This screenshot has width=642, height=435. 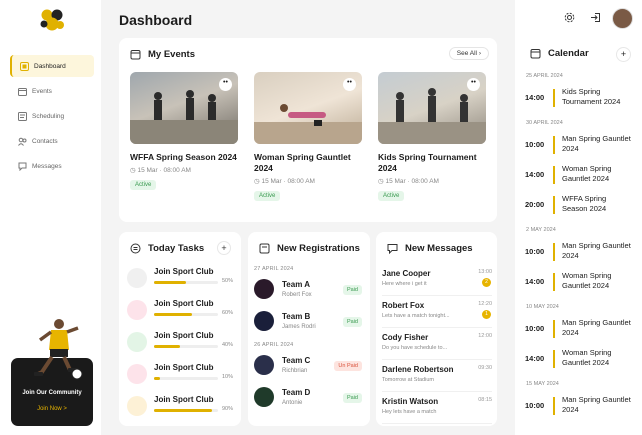 What do you see at coordinates (406, 273) in the screenshot?
I see `sender-name: Jane Cooper` at bounding box center [406, 273].